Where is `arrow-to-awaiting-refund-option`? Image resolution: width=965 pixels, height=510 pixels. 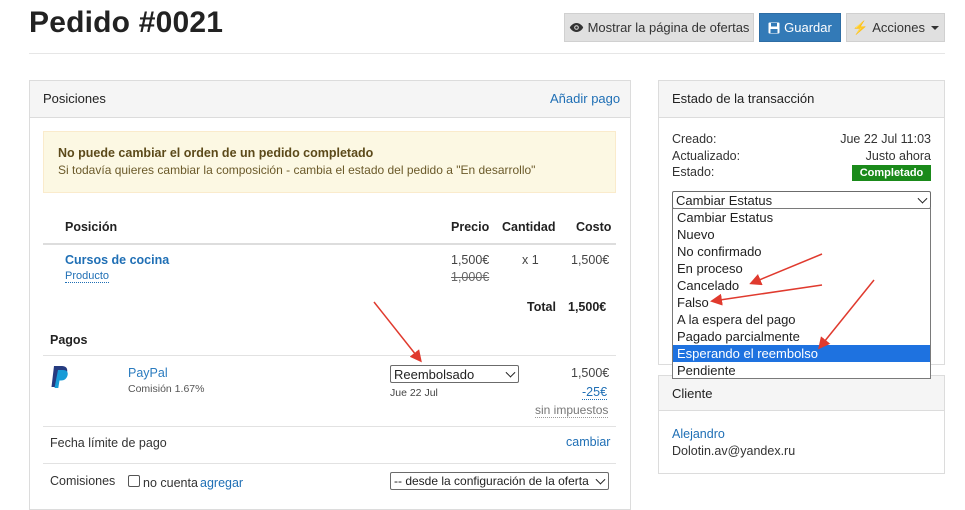 arrow-to-awaiting-refund-option is located at coordinates (846, 314).